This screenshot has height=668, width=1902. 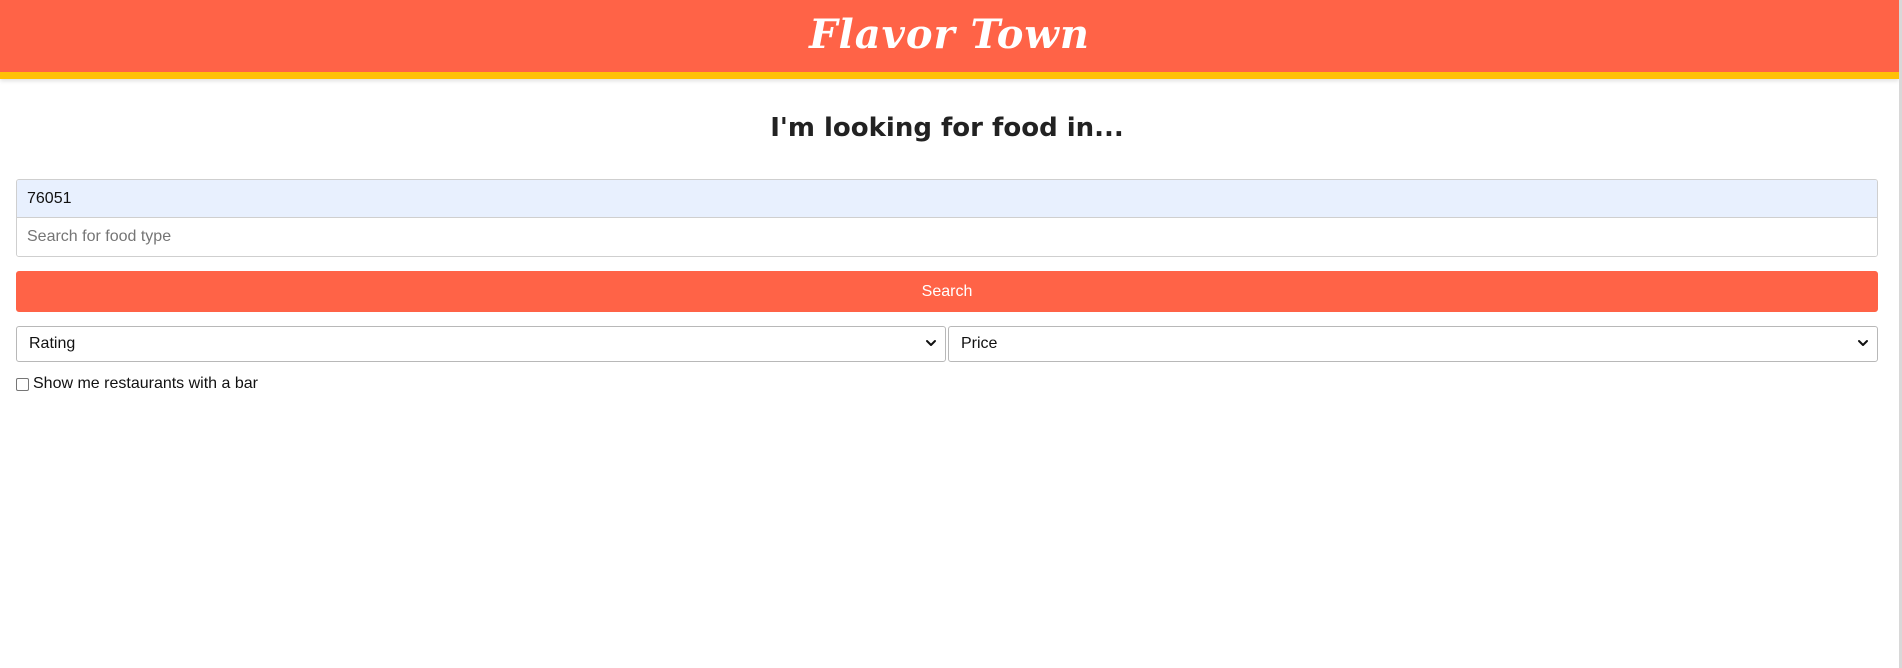 What do you see at coordinates (947, 291) in the screenshot?
I see `search-button: Search` at bounding box center [947, 291].